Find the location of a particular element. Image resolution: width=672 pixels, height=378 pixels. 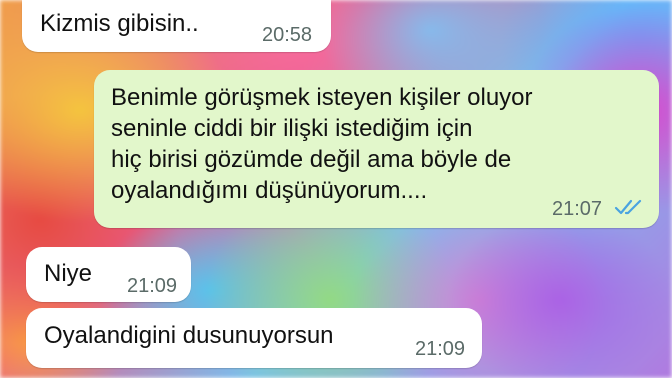

double-check-read-icon is located at coordinates (628, 207).